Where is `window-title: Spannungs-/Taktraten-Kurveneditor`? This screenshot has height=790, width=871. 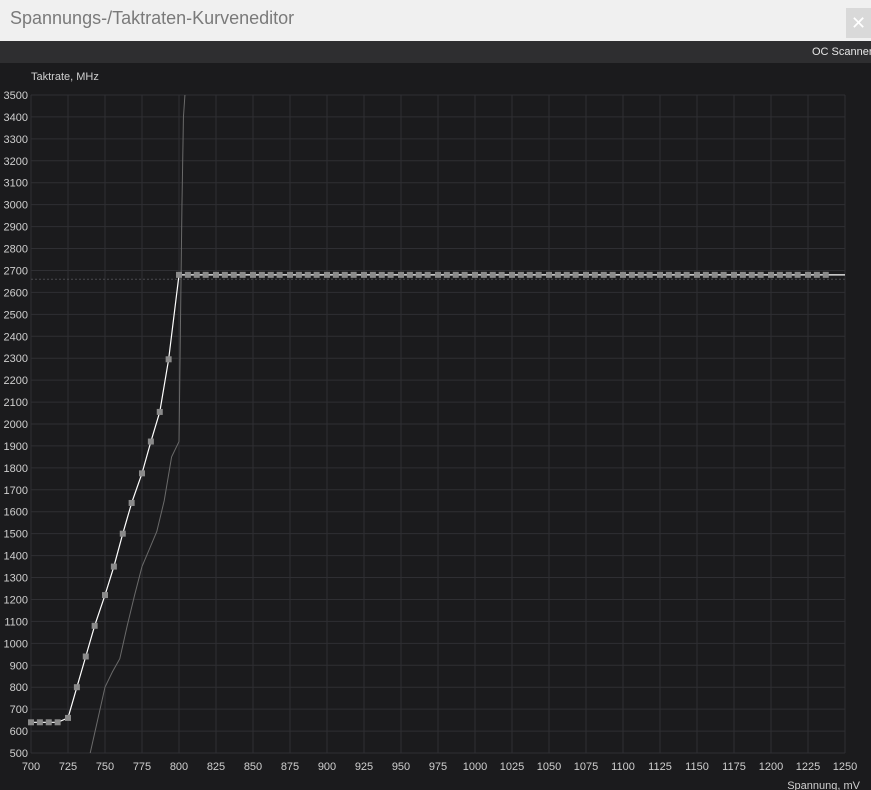
window-title: Spannungs-/Taktraten-Kurveneditor is located at coordinates (152, 18).